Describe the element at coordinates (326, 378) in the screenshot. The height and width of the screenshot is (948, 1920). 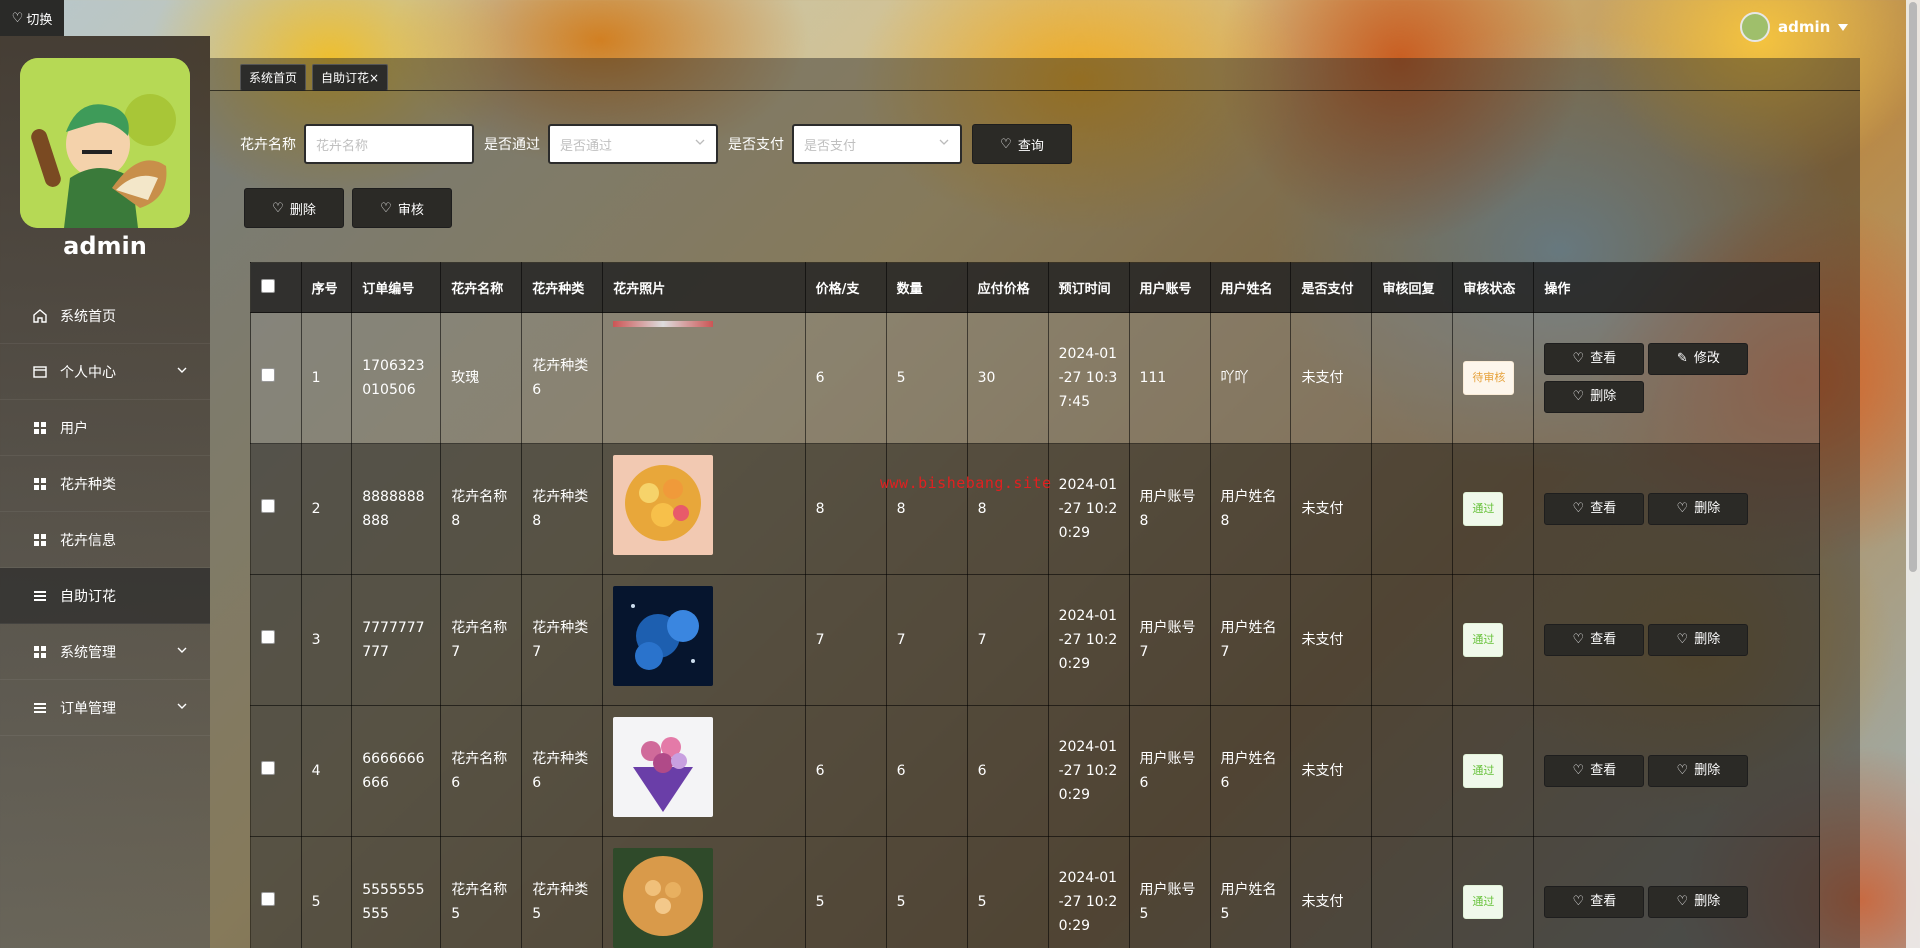
I see `cell-index: 1` at that location.